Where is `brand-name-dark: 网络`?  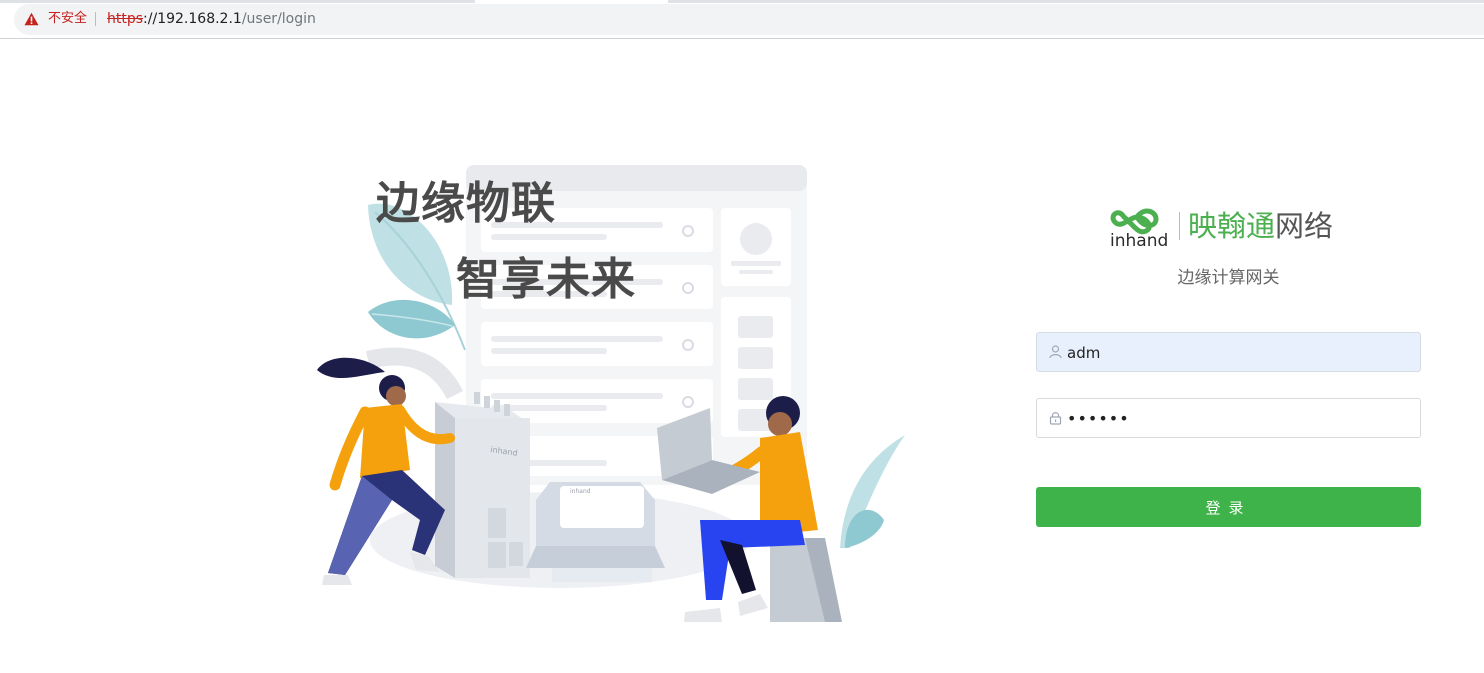 brand-name-dark: 网络 is located at coordinates (1304, 226).